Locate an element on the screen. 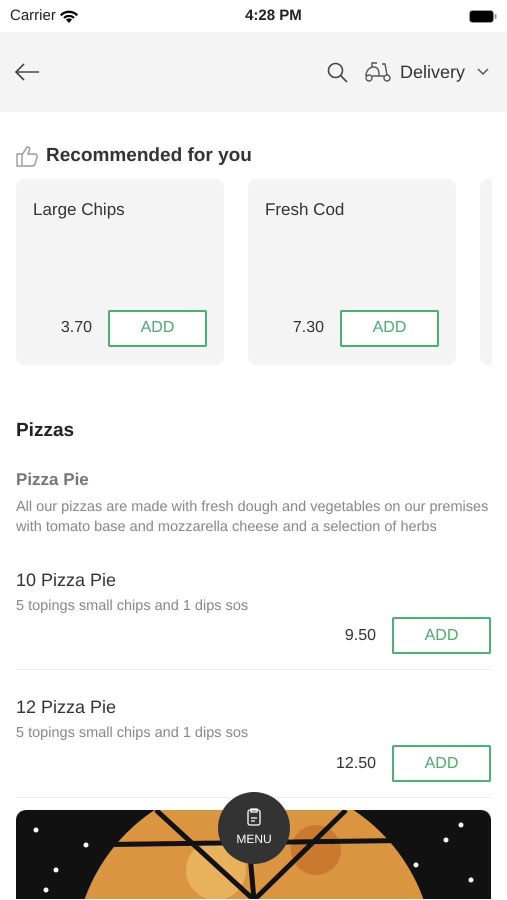 The width and height of the screenshot is (507, 900). clipboard-icon is located at coordinates (254, 817).